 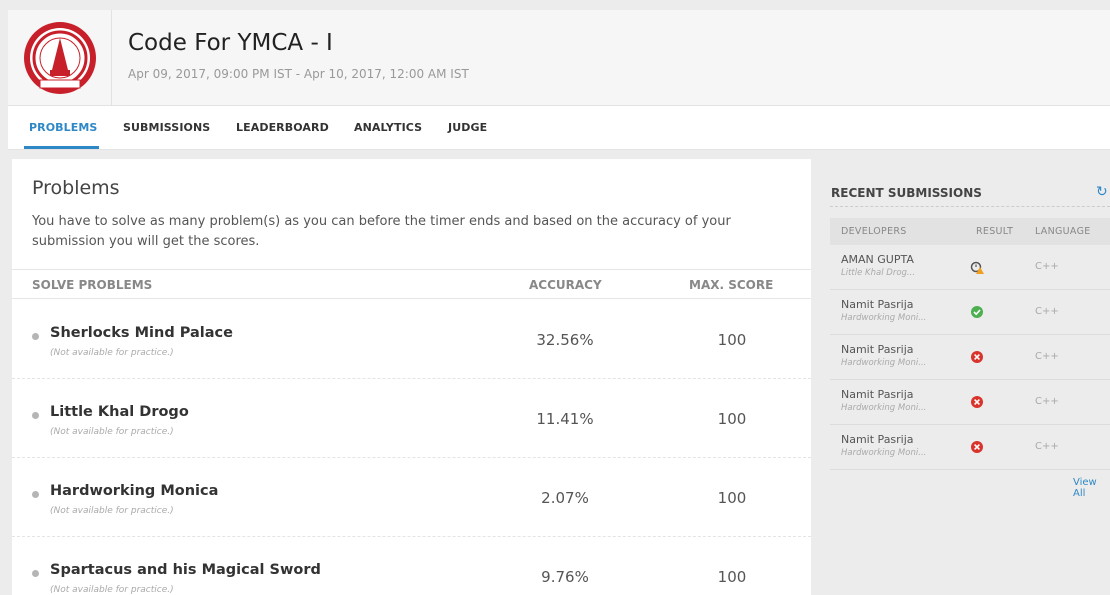 I want to click on problem-accuracy: 9.76%, so click(x=565, y=577).